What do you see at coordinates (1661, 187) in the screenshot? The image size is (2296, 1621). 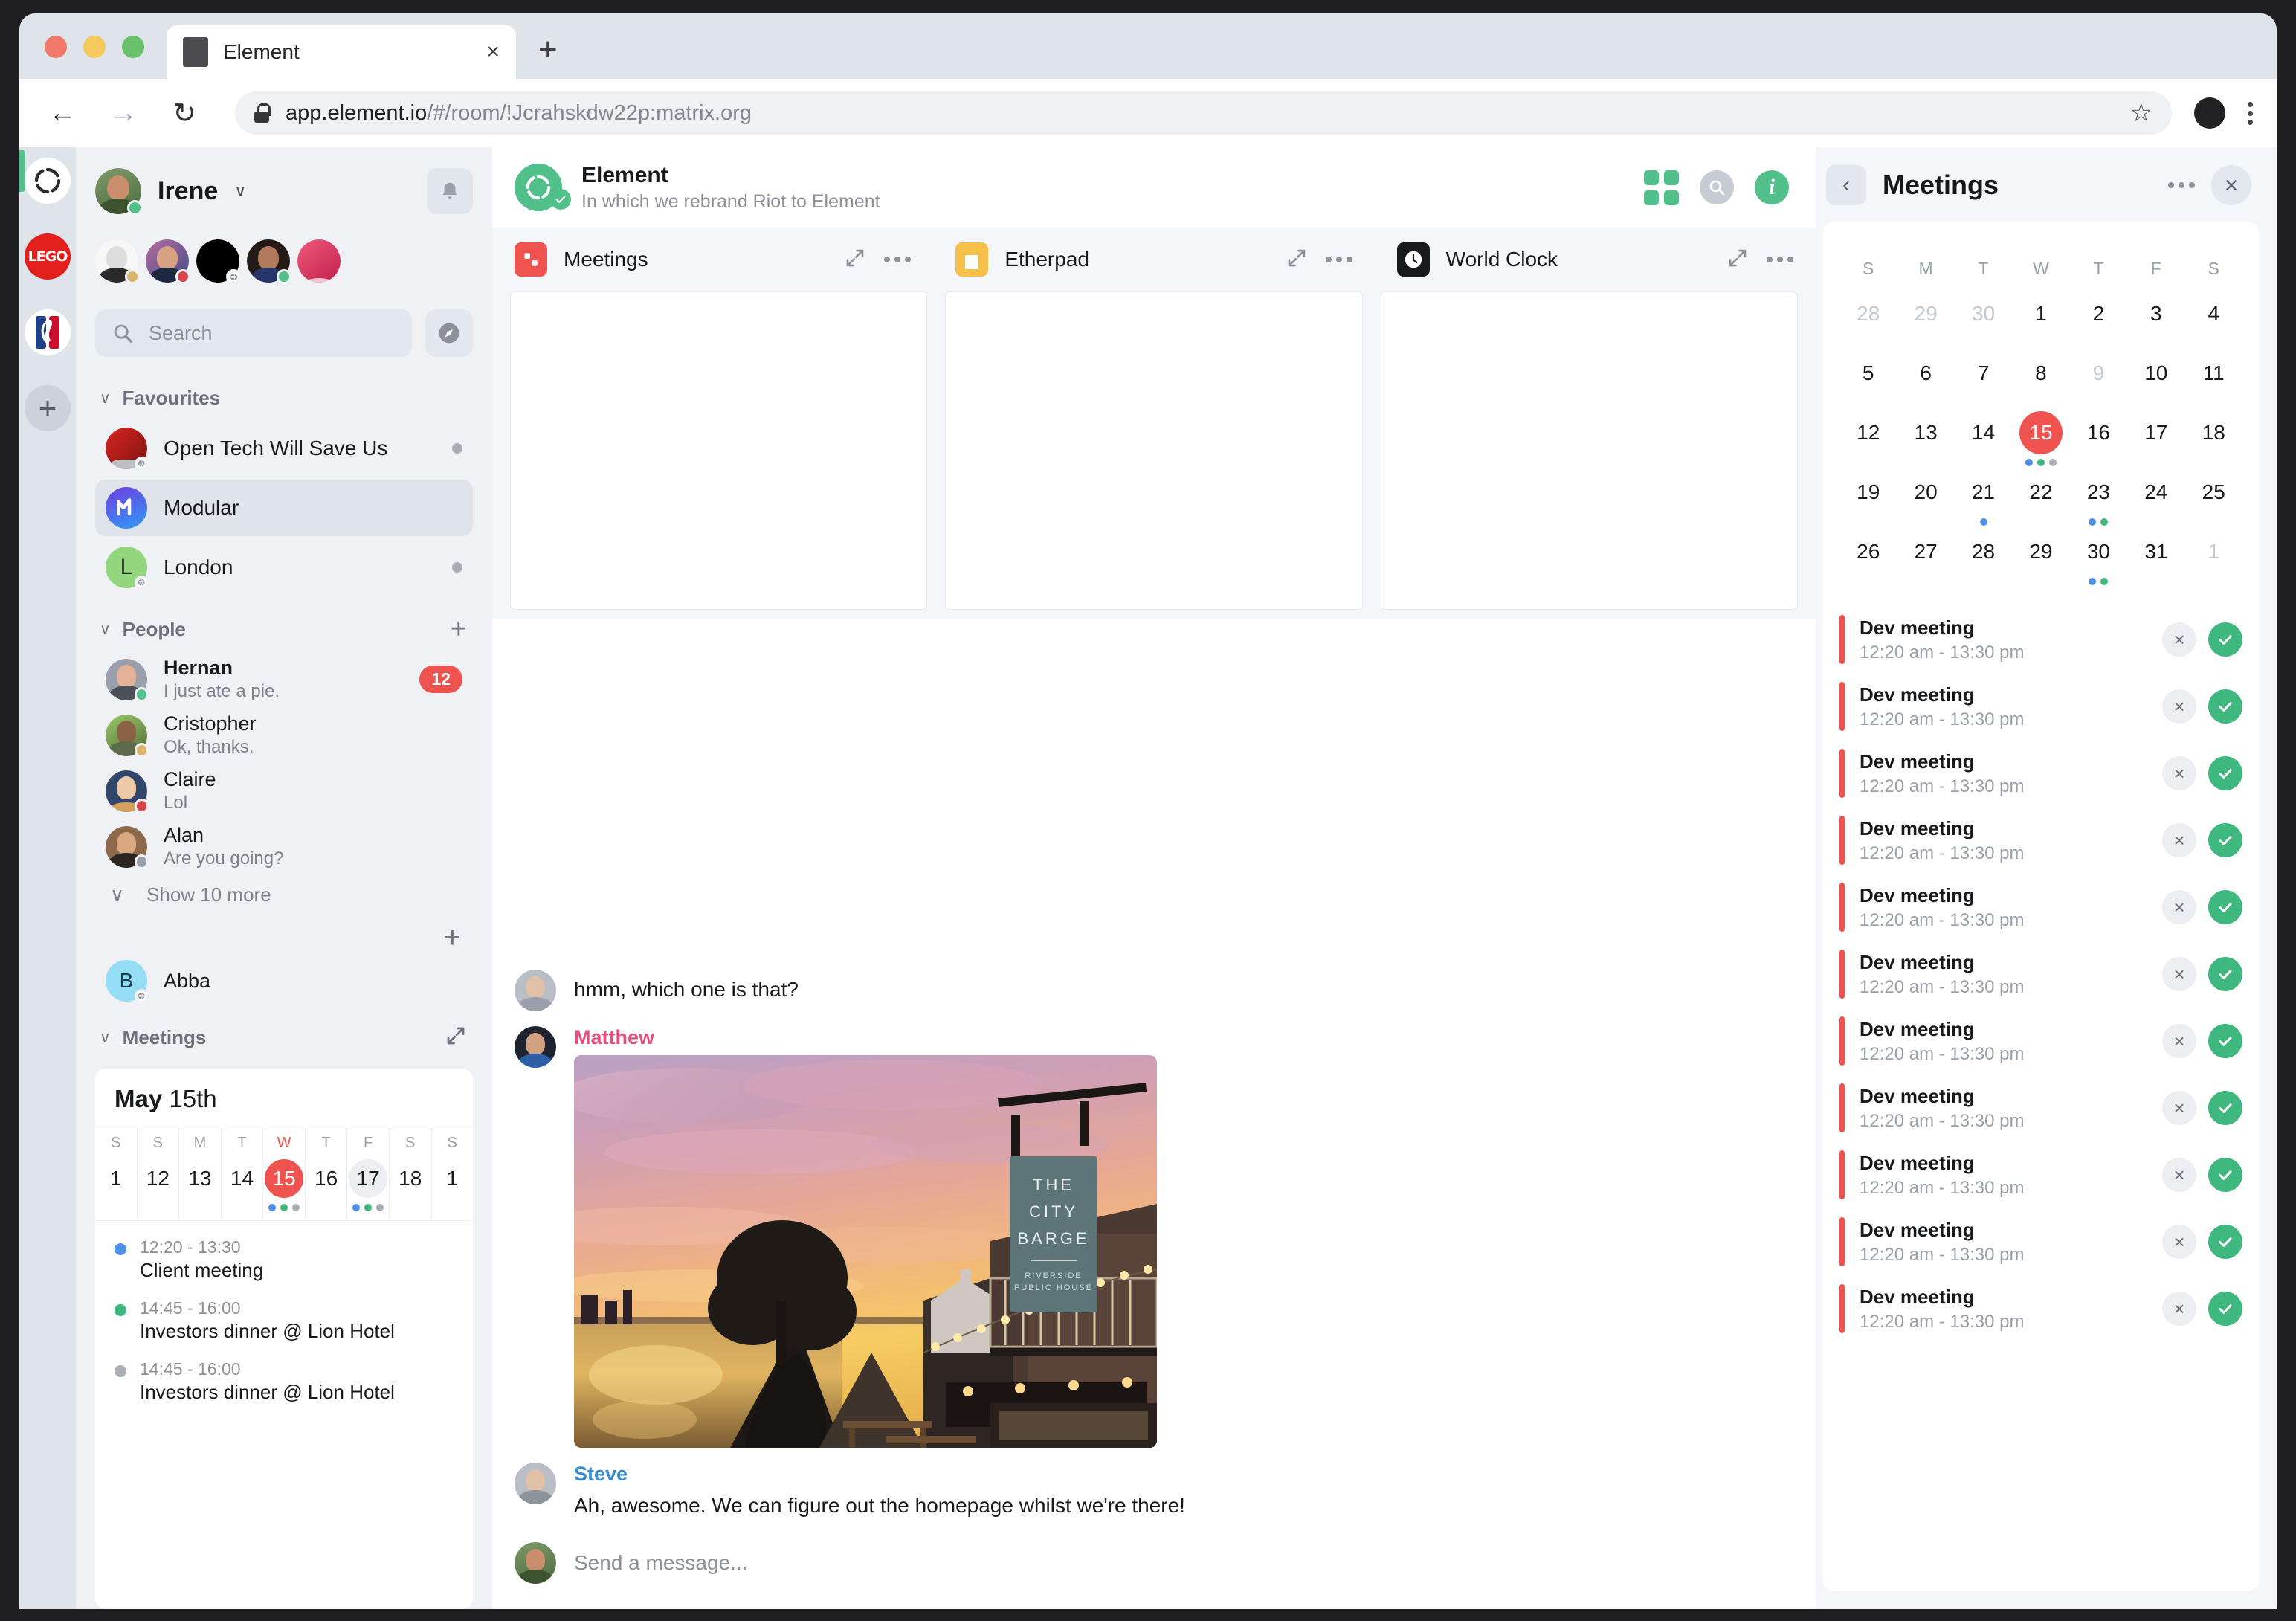 I see `apps-grid-icon` at bounding box center [1661, 187].